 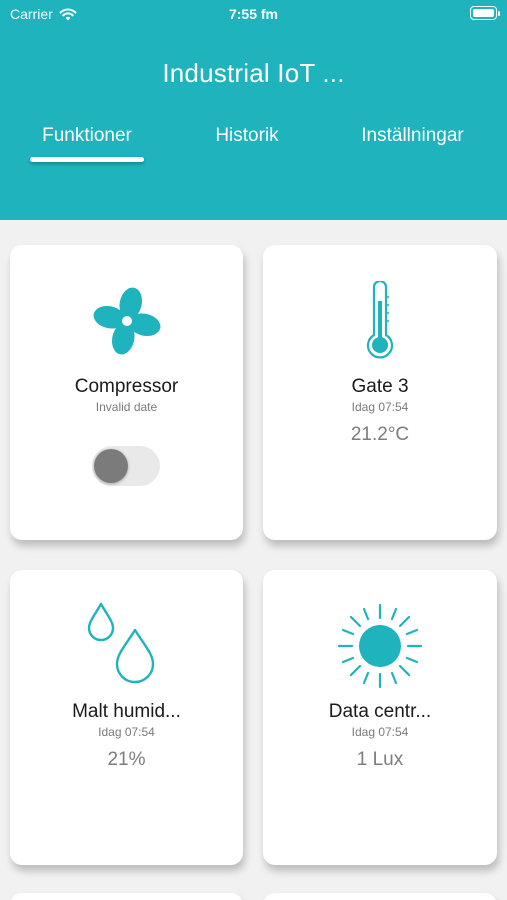 I want to click on tab-installningar: Inställningar, so click(x=412, y=136).